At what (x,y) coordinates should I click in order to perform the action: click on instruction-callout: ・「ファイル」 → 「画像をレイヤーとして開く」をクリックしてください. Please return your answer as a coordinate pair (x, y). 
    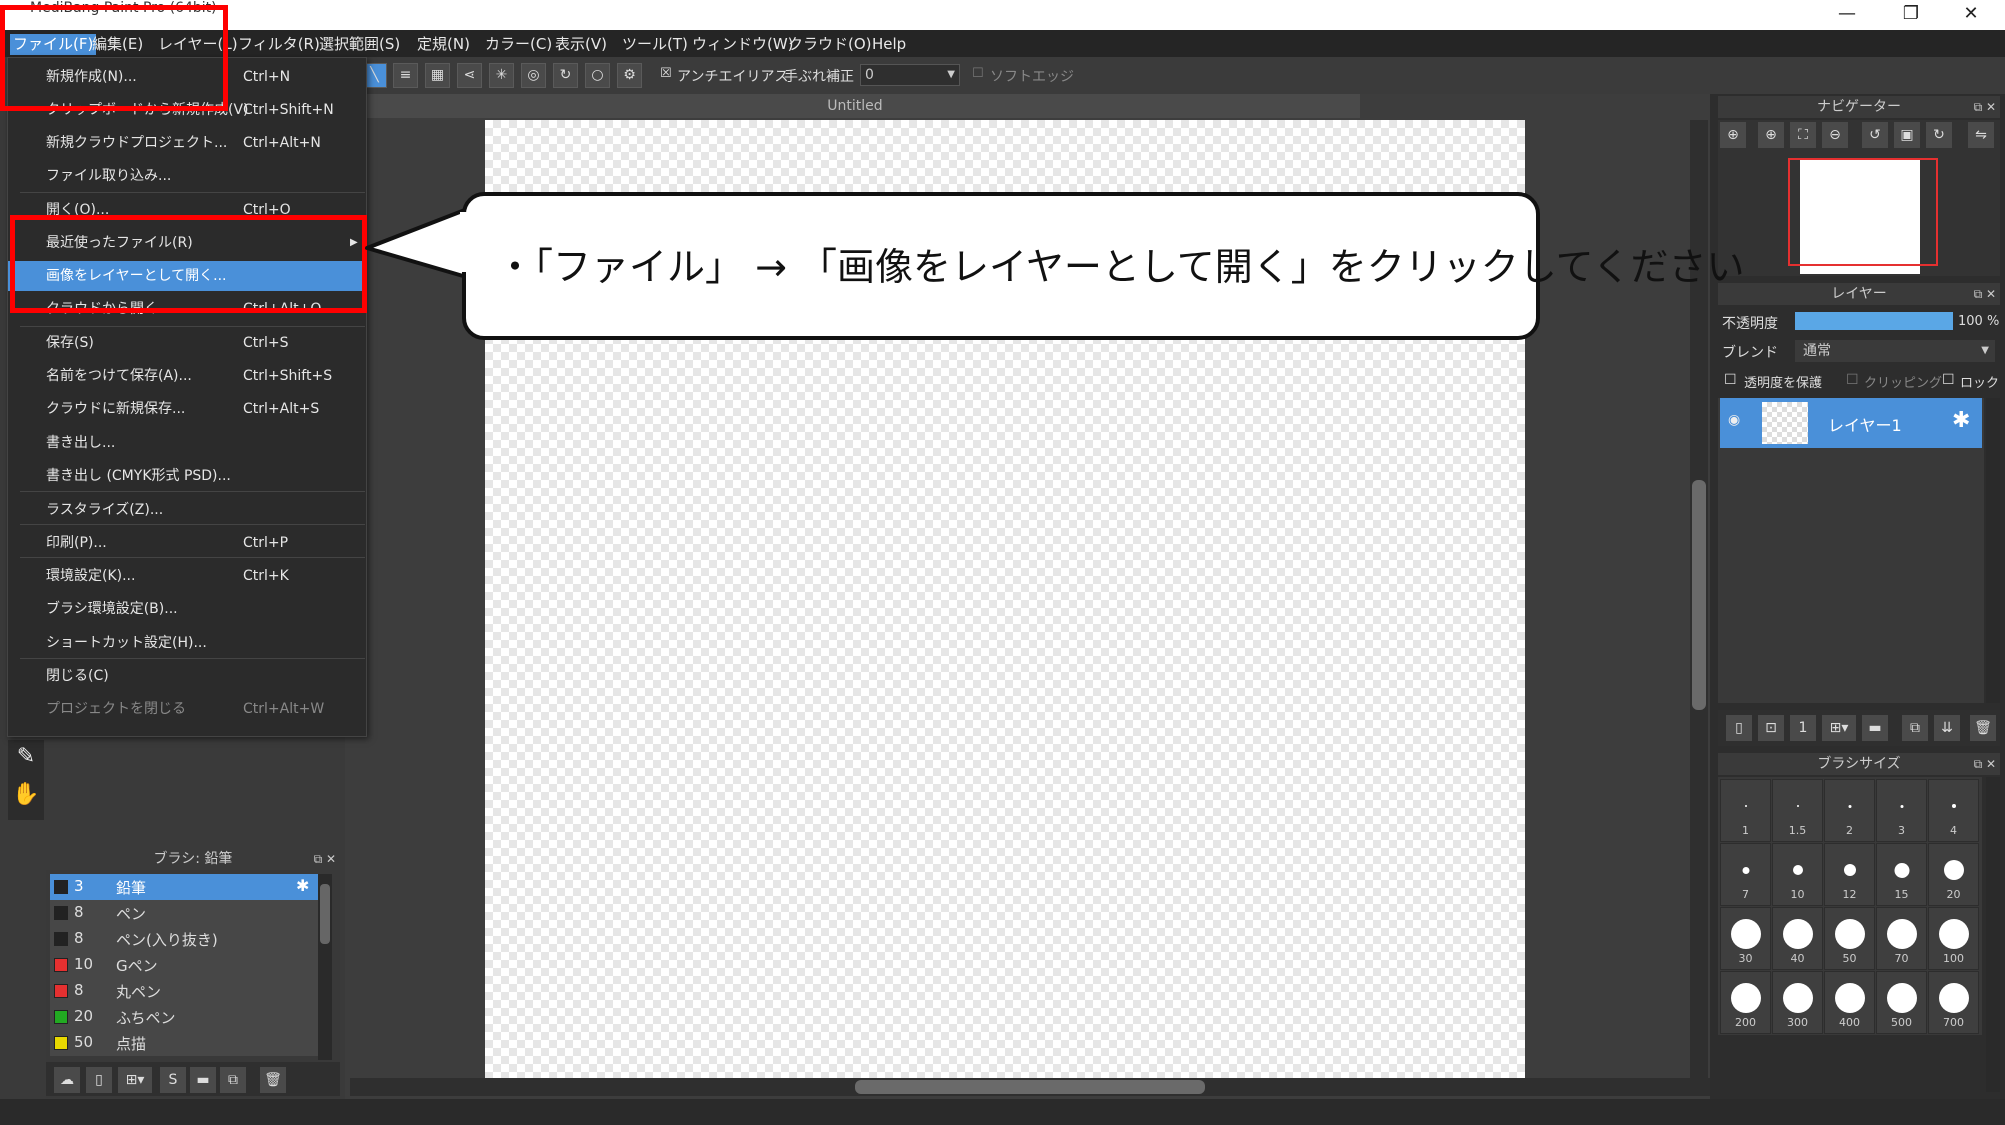
    Looking at the image, I should click on (1103, 266).